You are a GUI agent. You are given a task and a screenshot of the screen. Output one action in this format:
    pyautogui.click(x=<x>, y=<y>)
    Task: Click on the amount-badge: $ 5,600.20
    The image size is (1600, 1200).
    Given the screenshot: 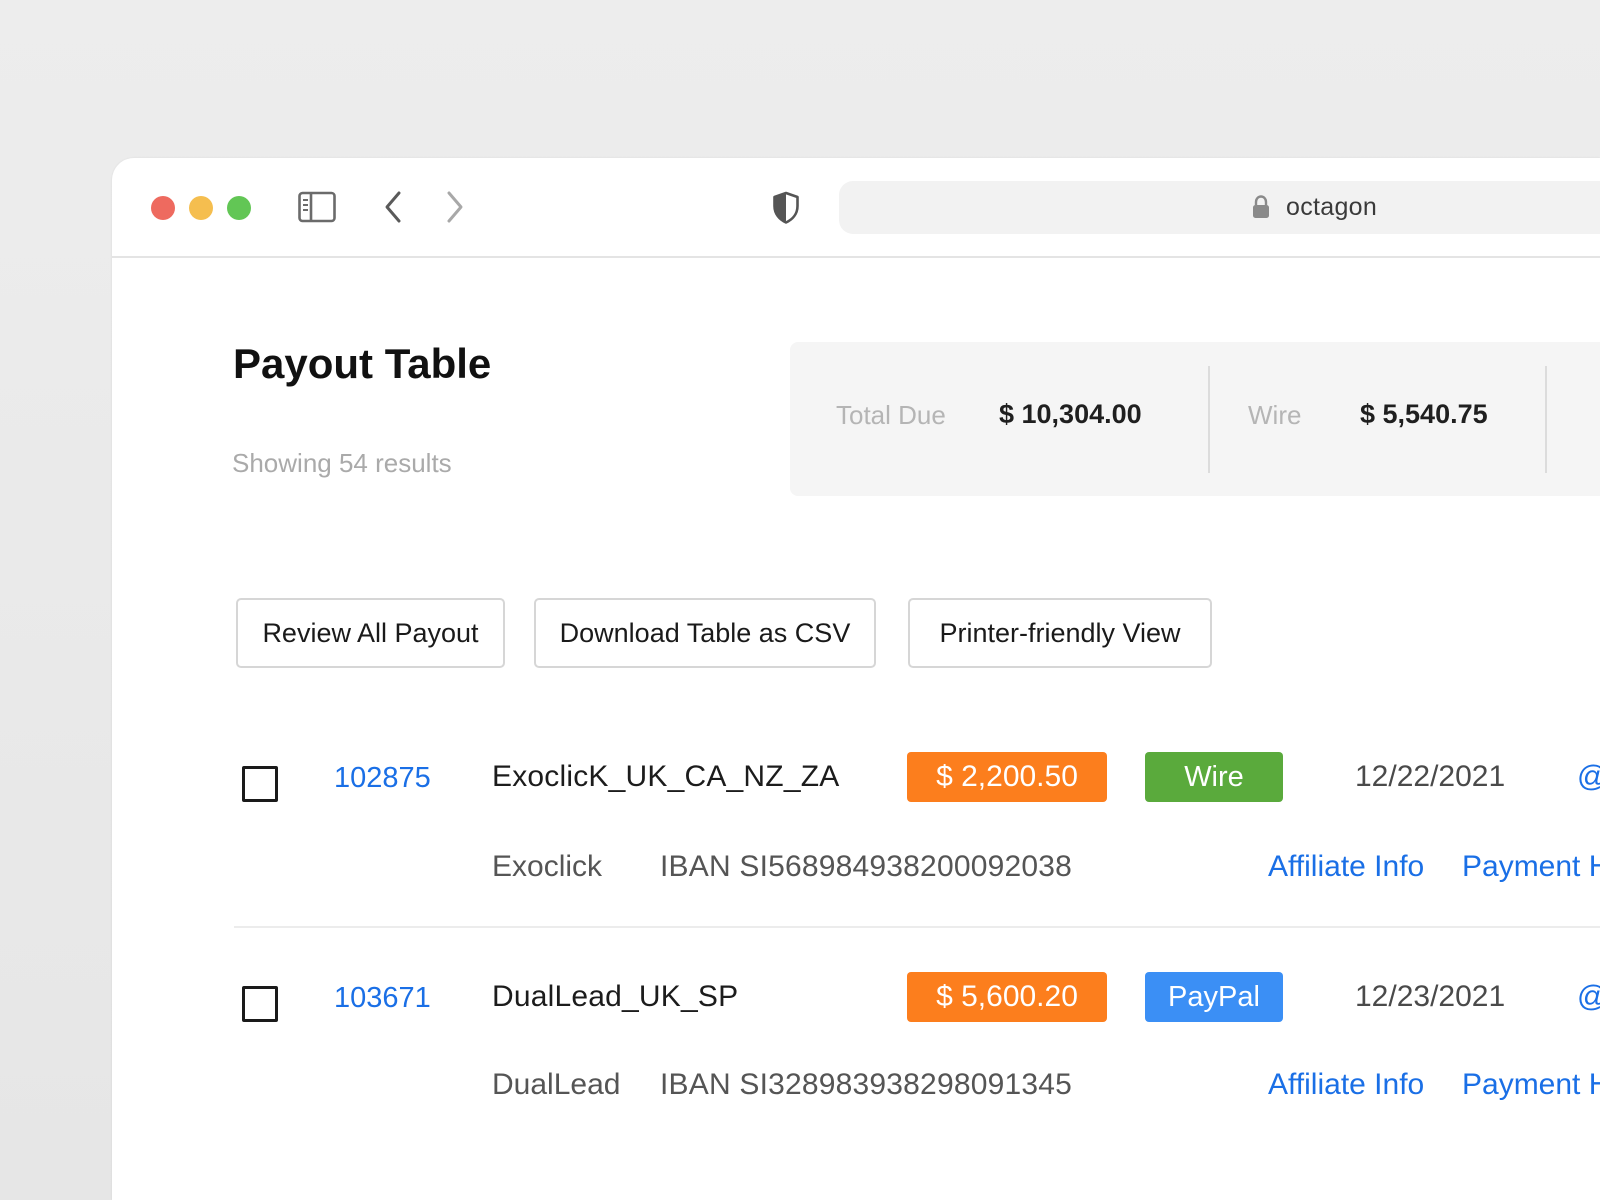 What is the action you would take?
    pyautogui.click(x=1007, y=997)
    